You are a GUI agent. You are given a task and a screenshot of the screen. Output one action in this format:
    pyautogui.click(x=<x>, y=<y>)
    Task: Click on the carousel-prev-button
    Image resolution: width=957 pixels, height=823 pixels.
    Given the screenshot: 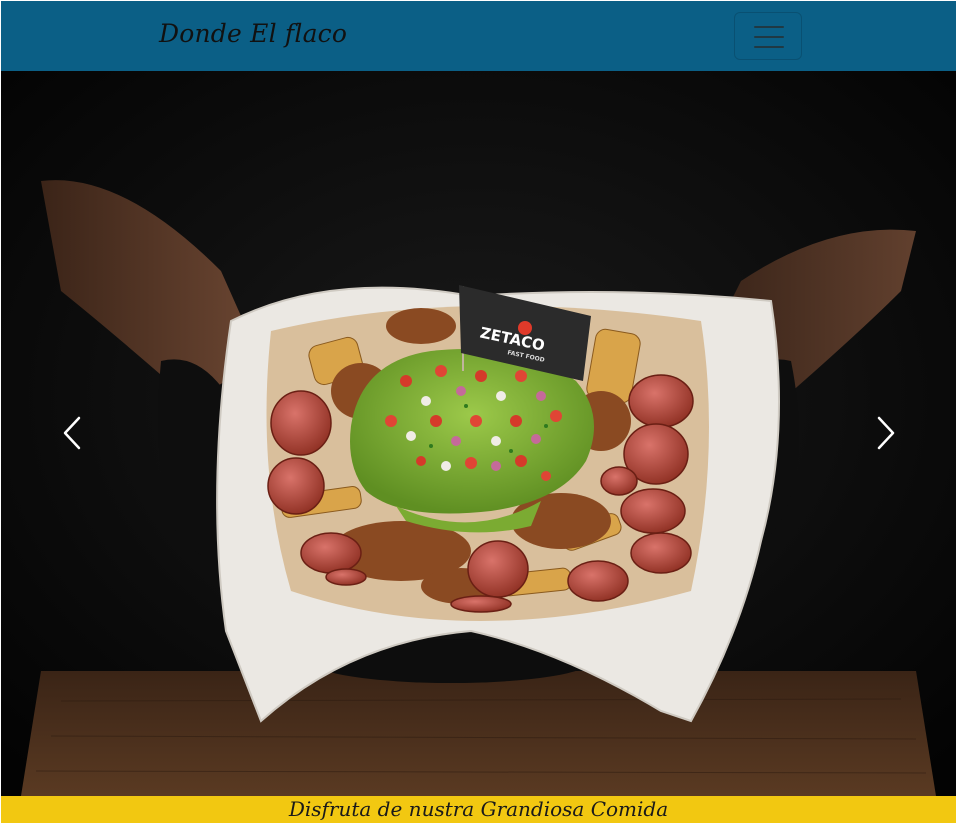 What is the action you would take?
    pyautogui.click(x=73, y=433)
    